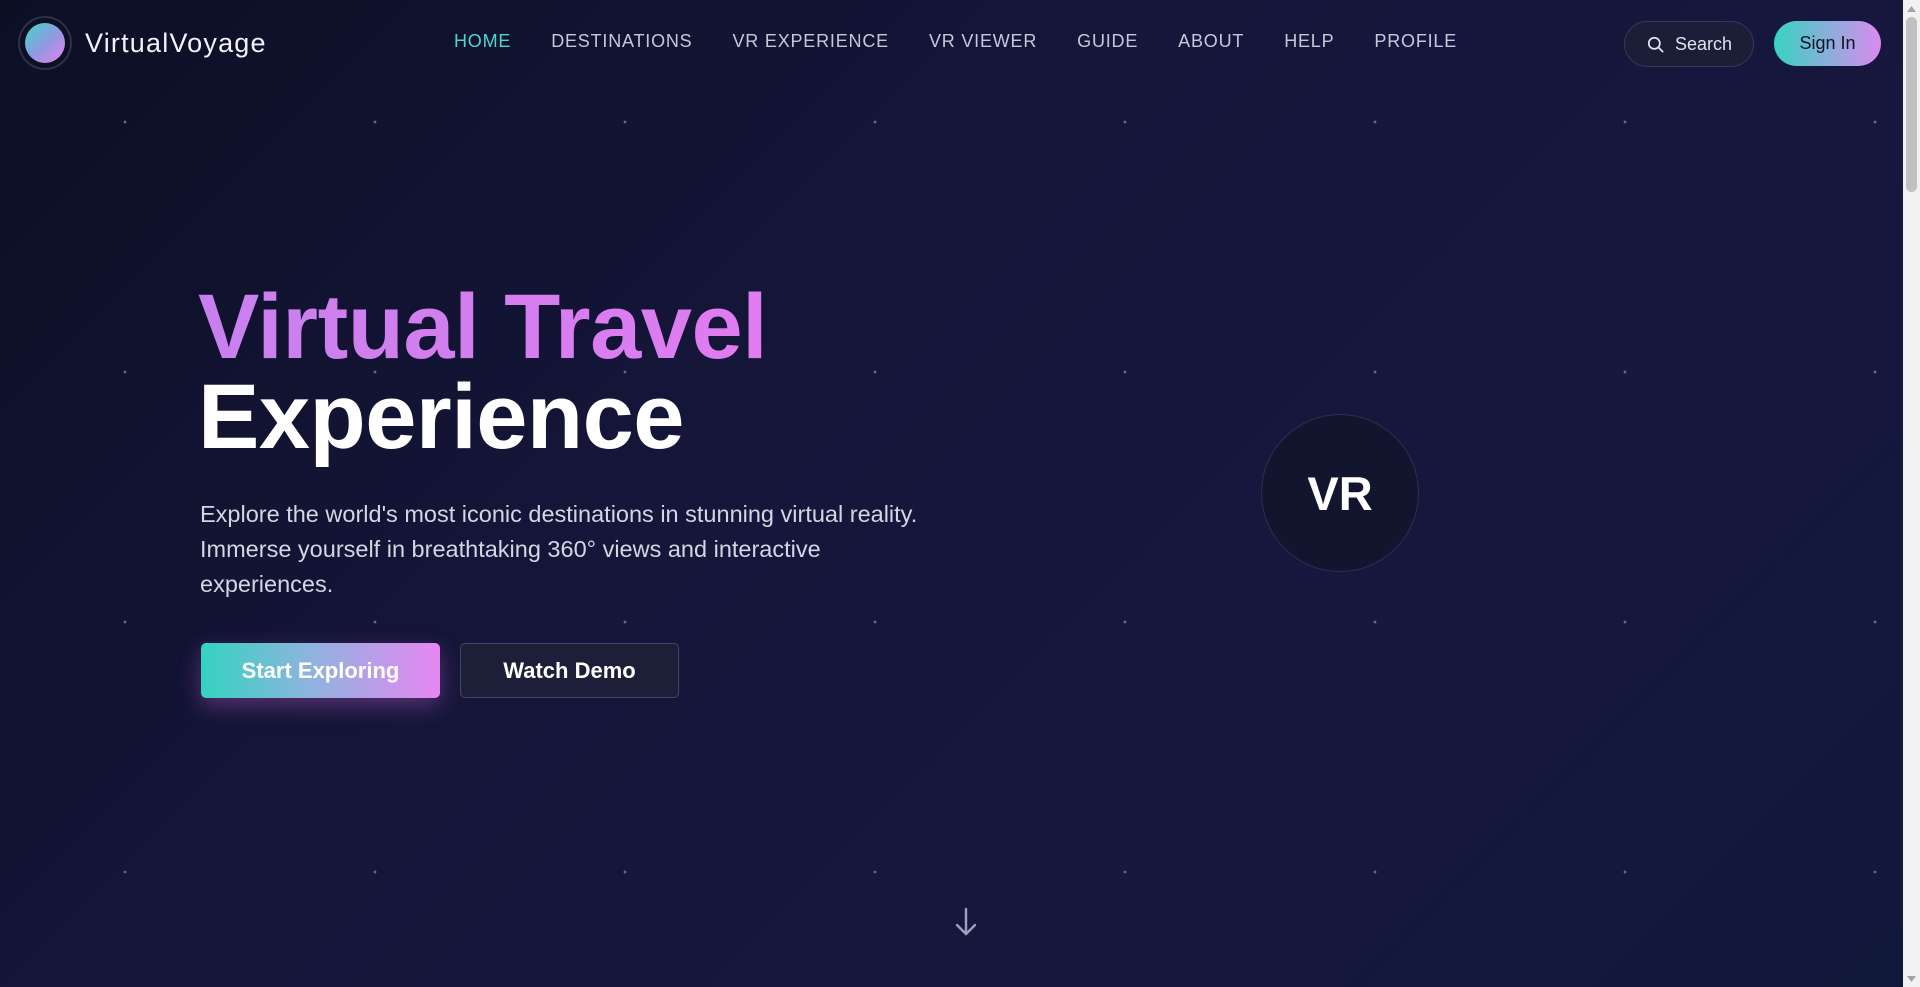  I want to click on page-scrollbar, so click(1911, 493).